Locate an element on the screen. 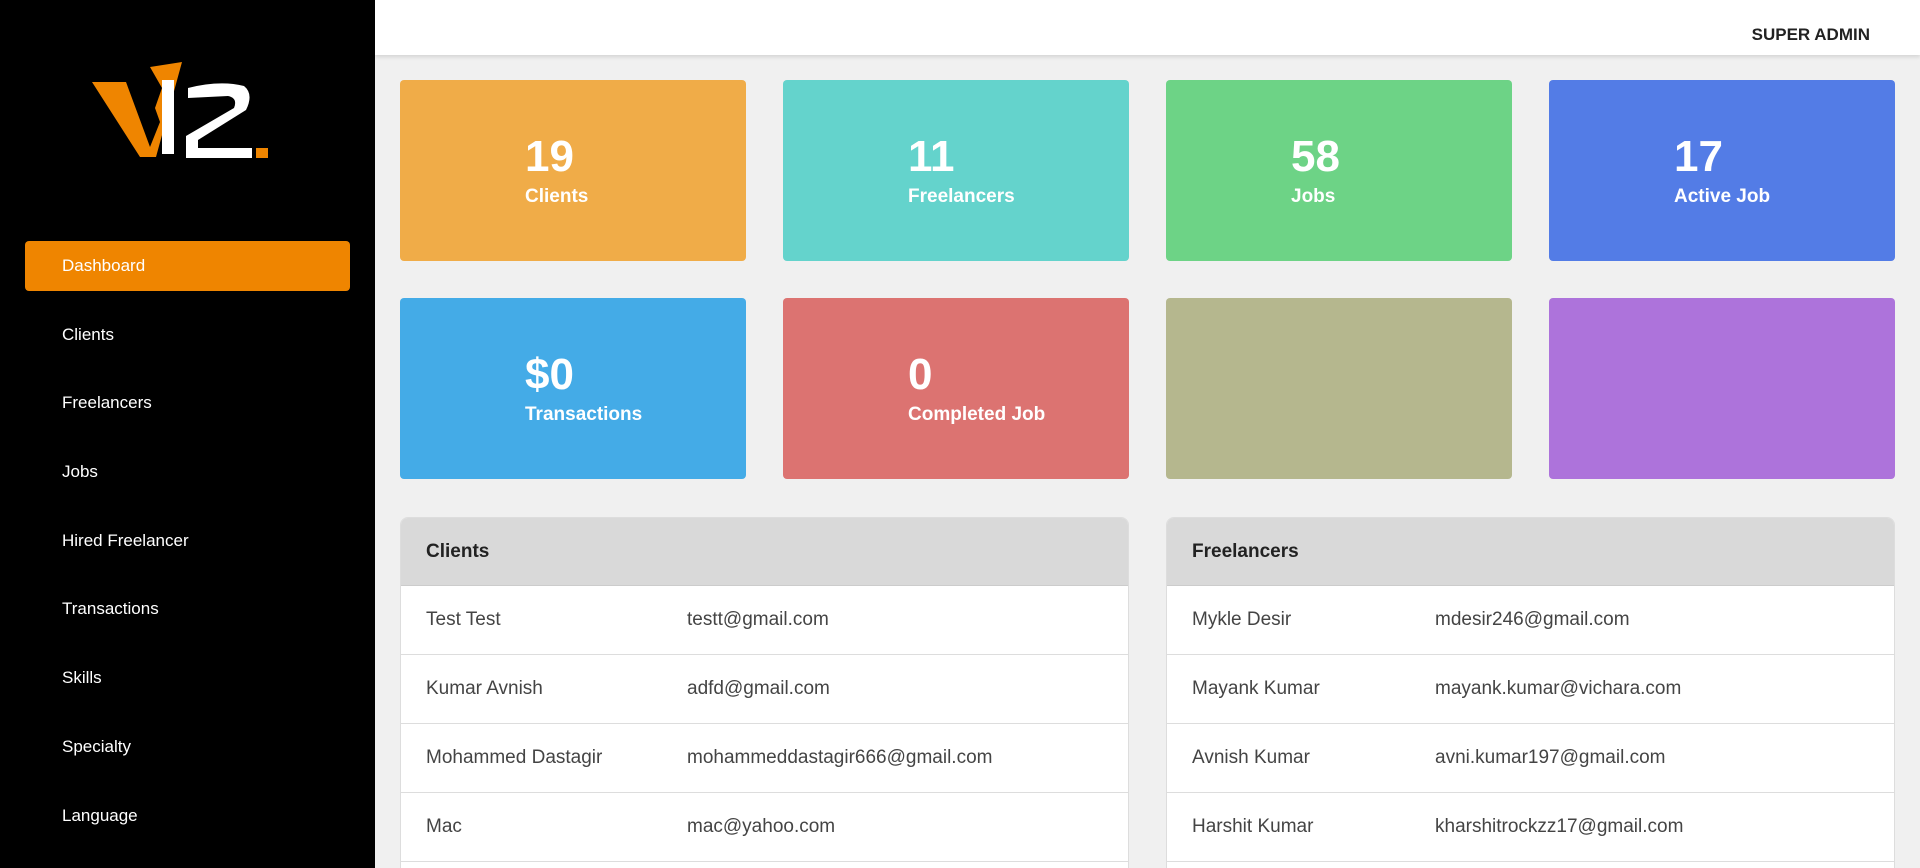  sidebar-item-label: Clients is located at coordinates (88, 334).